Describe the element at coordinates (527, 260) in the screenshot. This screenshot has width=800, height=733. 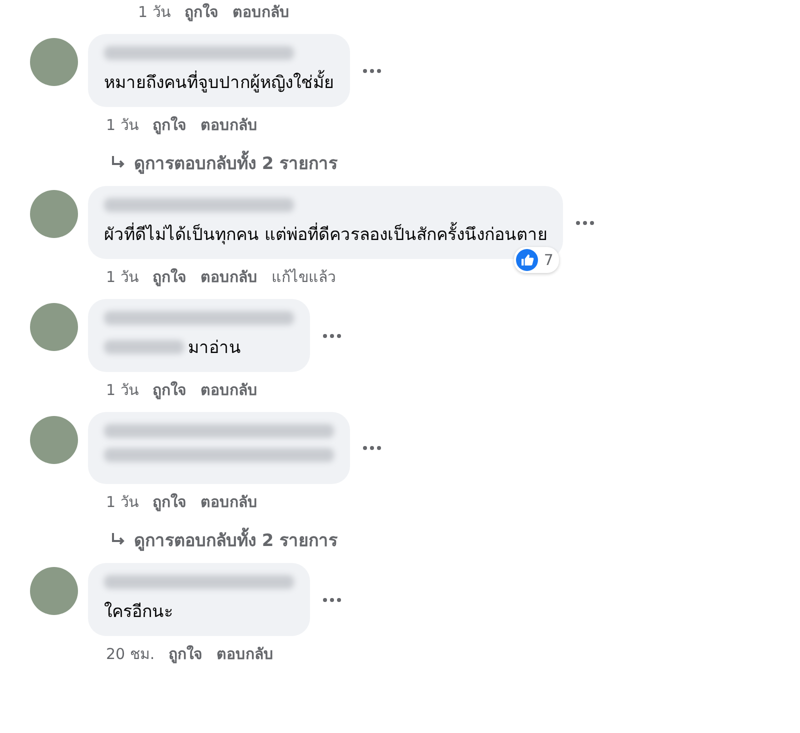
I see `thumbs-up-icon` at that location.